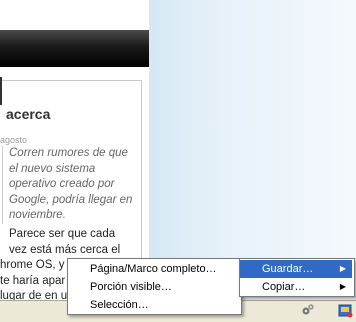 This screenshot has width=356, height=322. Describe the element at coordinates (2, 185) in the screenshot. I see `quote-border` at that location.